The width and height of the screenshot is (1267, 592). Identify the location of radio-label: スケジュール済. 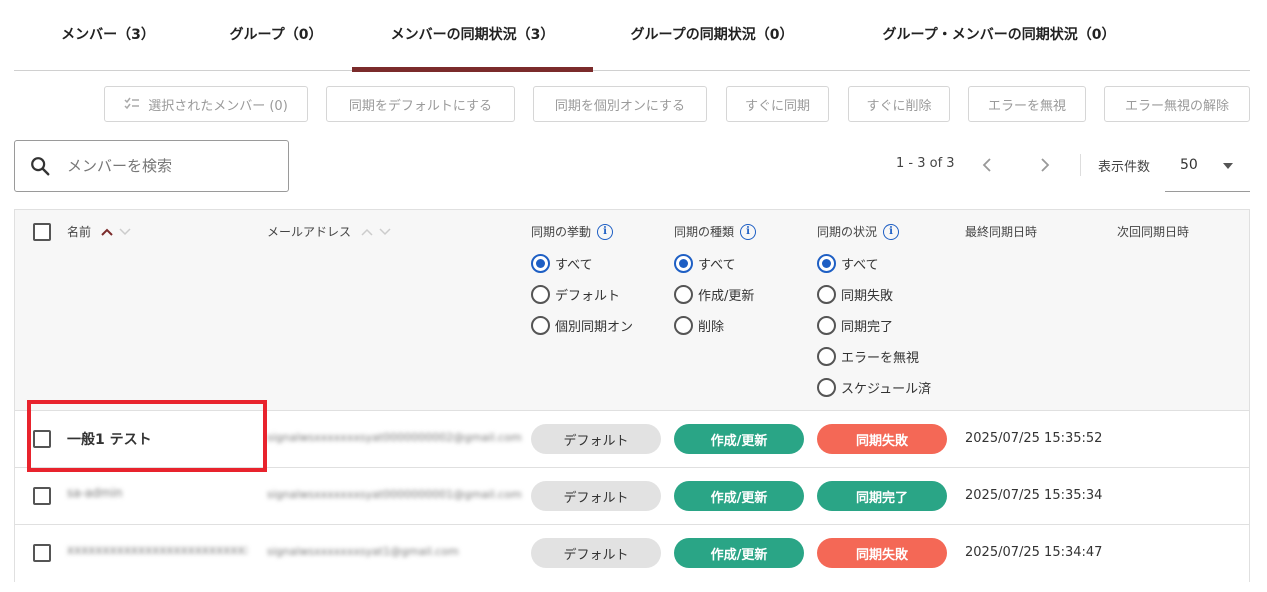
(886, 389).